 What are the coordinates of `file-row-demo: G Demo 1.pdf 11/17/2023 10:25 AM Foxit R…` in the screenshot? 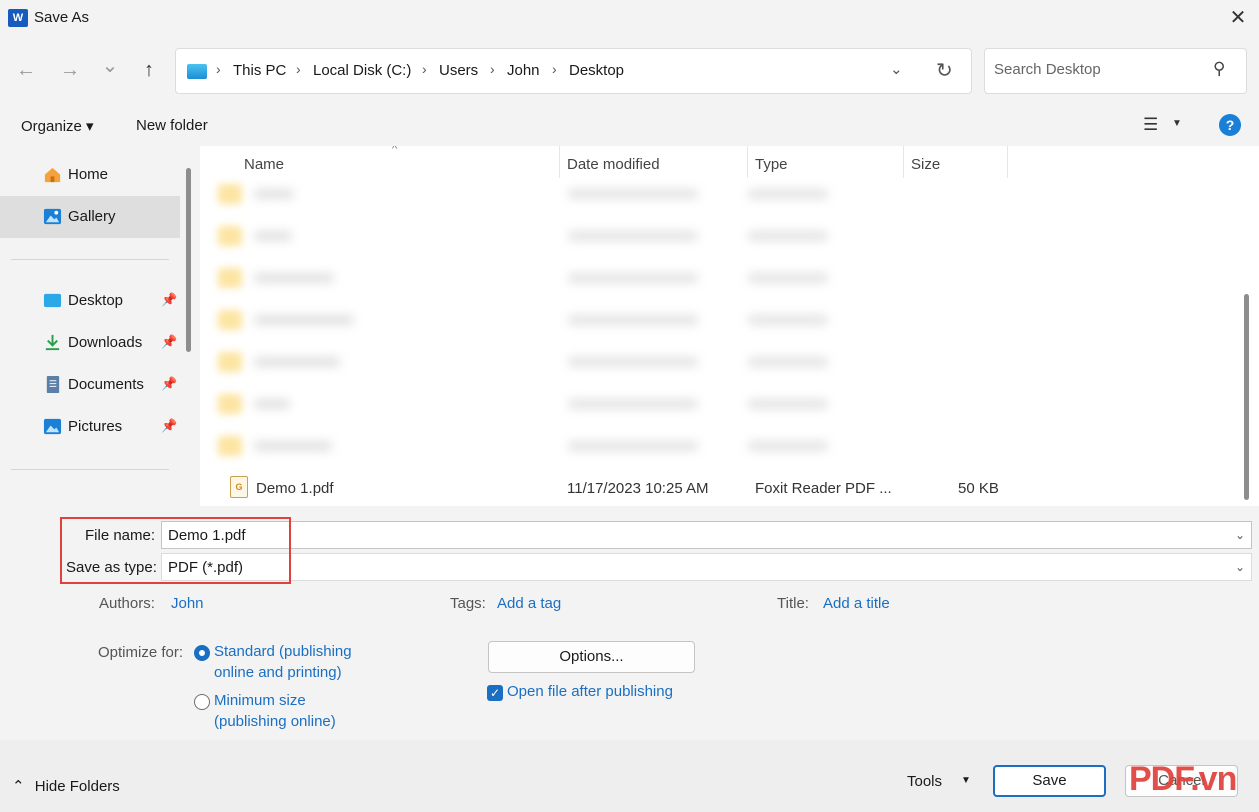 It's located at (718, 489).